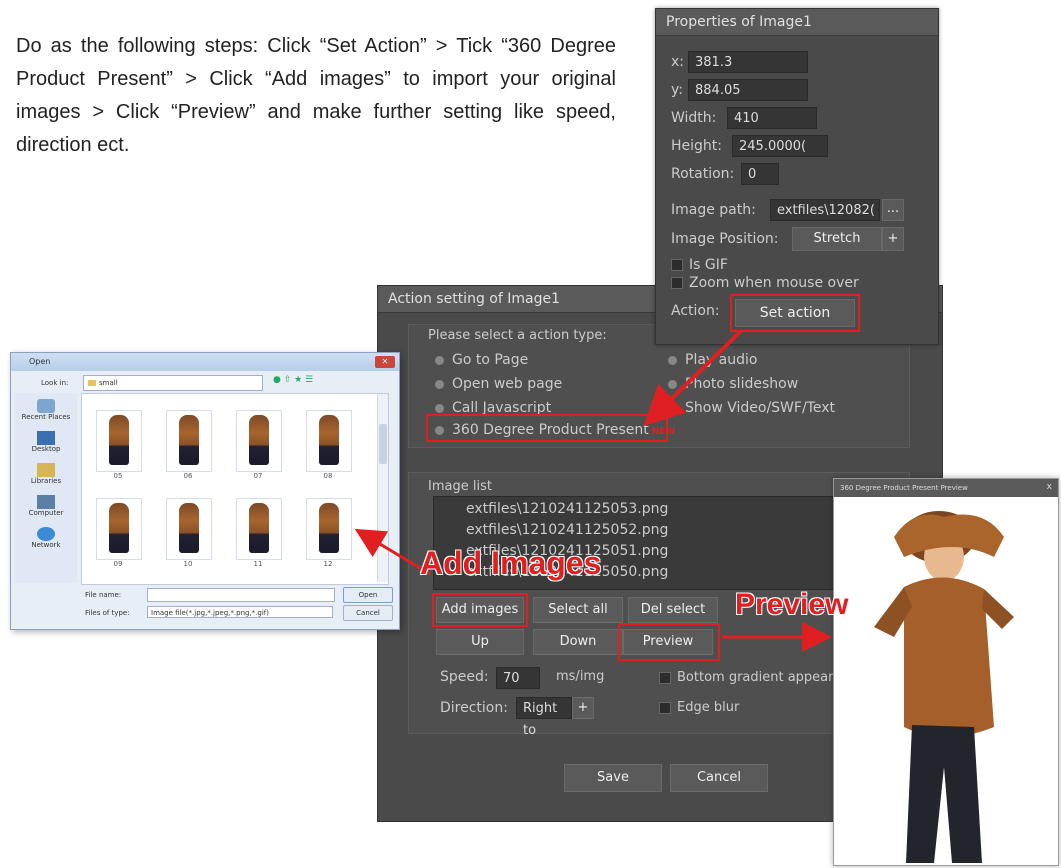 The image size is (1061, 868). What do you see at coordinates (673, 610) in the screenshot?
I see `del-select-button: Del select` at bounding box center [673, 610].